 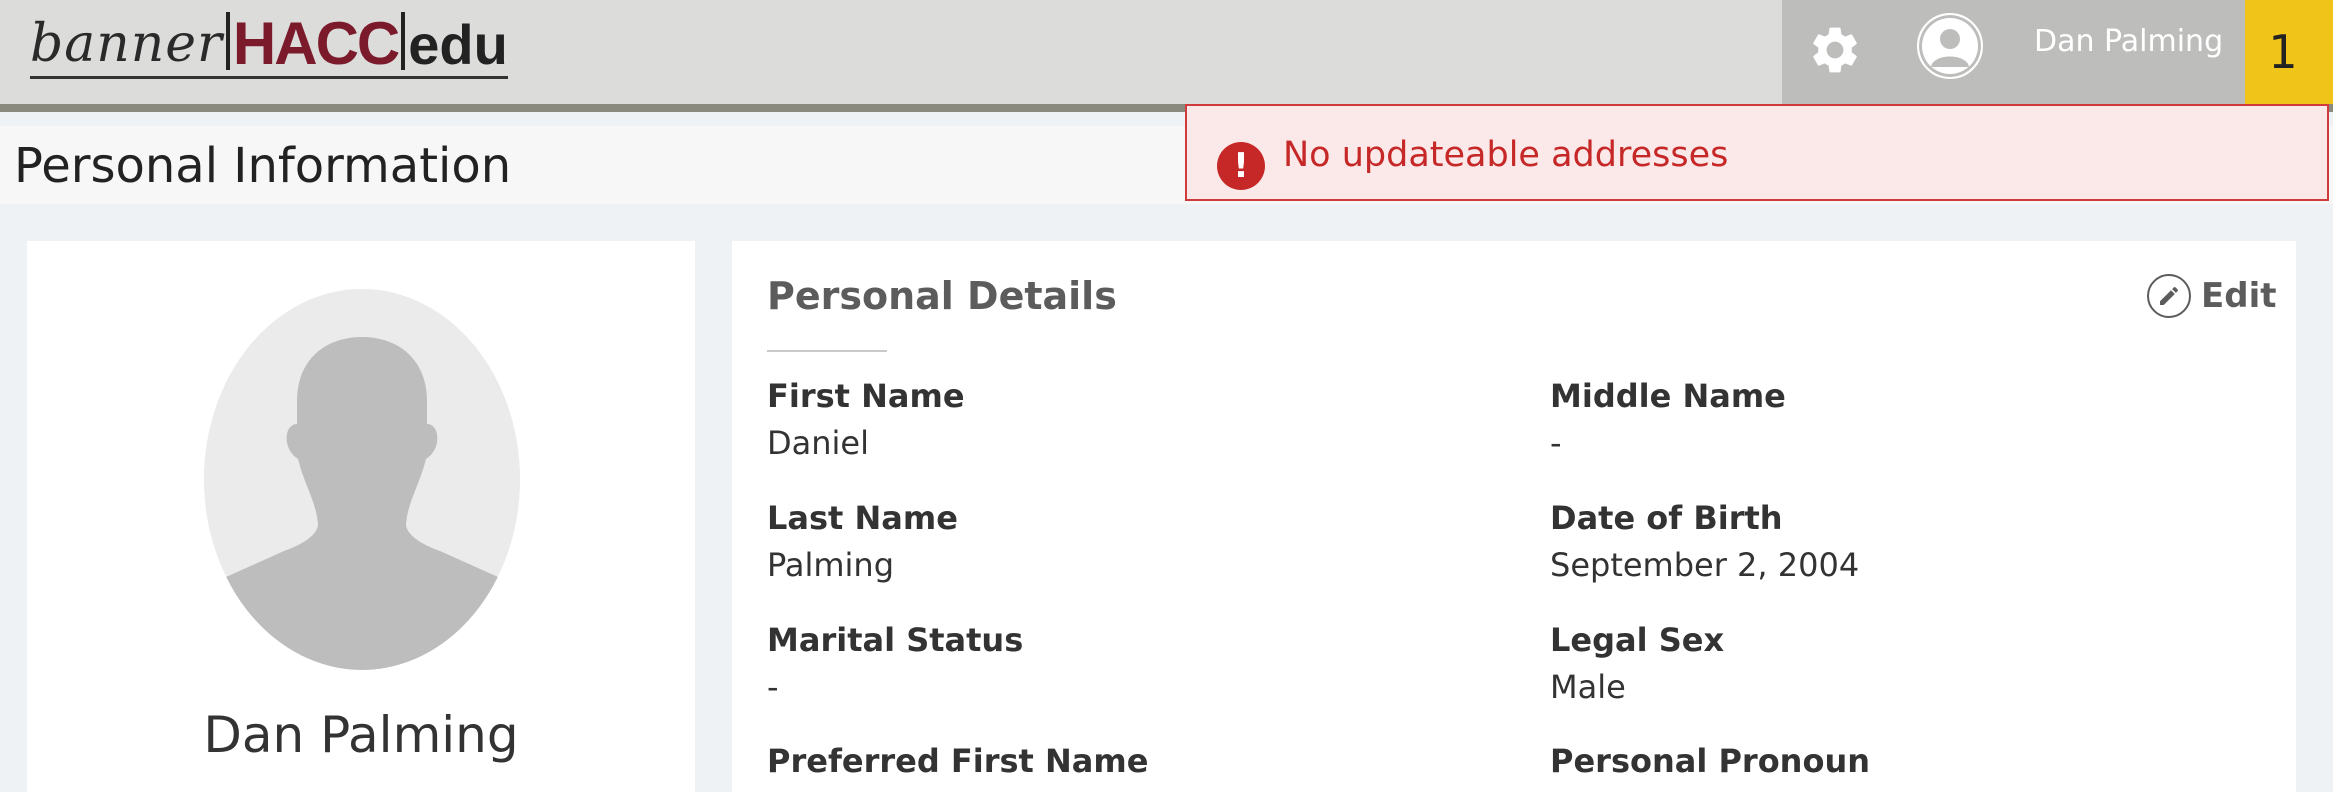 What do you see at coordinates (818, 443) in the screenshot?
I see `first-name-value: Daniel` at bounding box center [818, 443].